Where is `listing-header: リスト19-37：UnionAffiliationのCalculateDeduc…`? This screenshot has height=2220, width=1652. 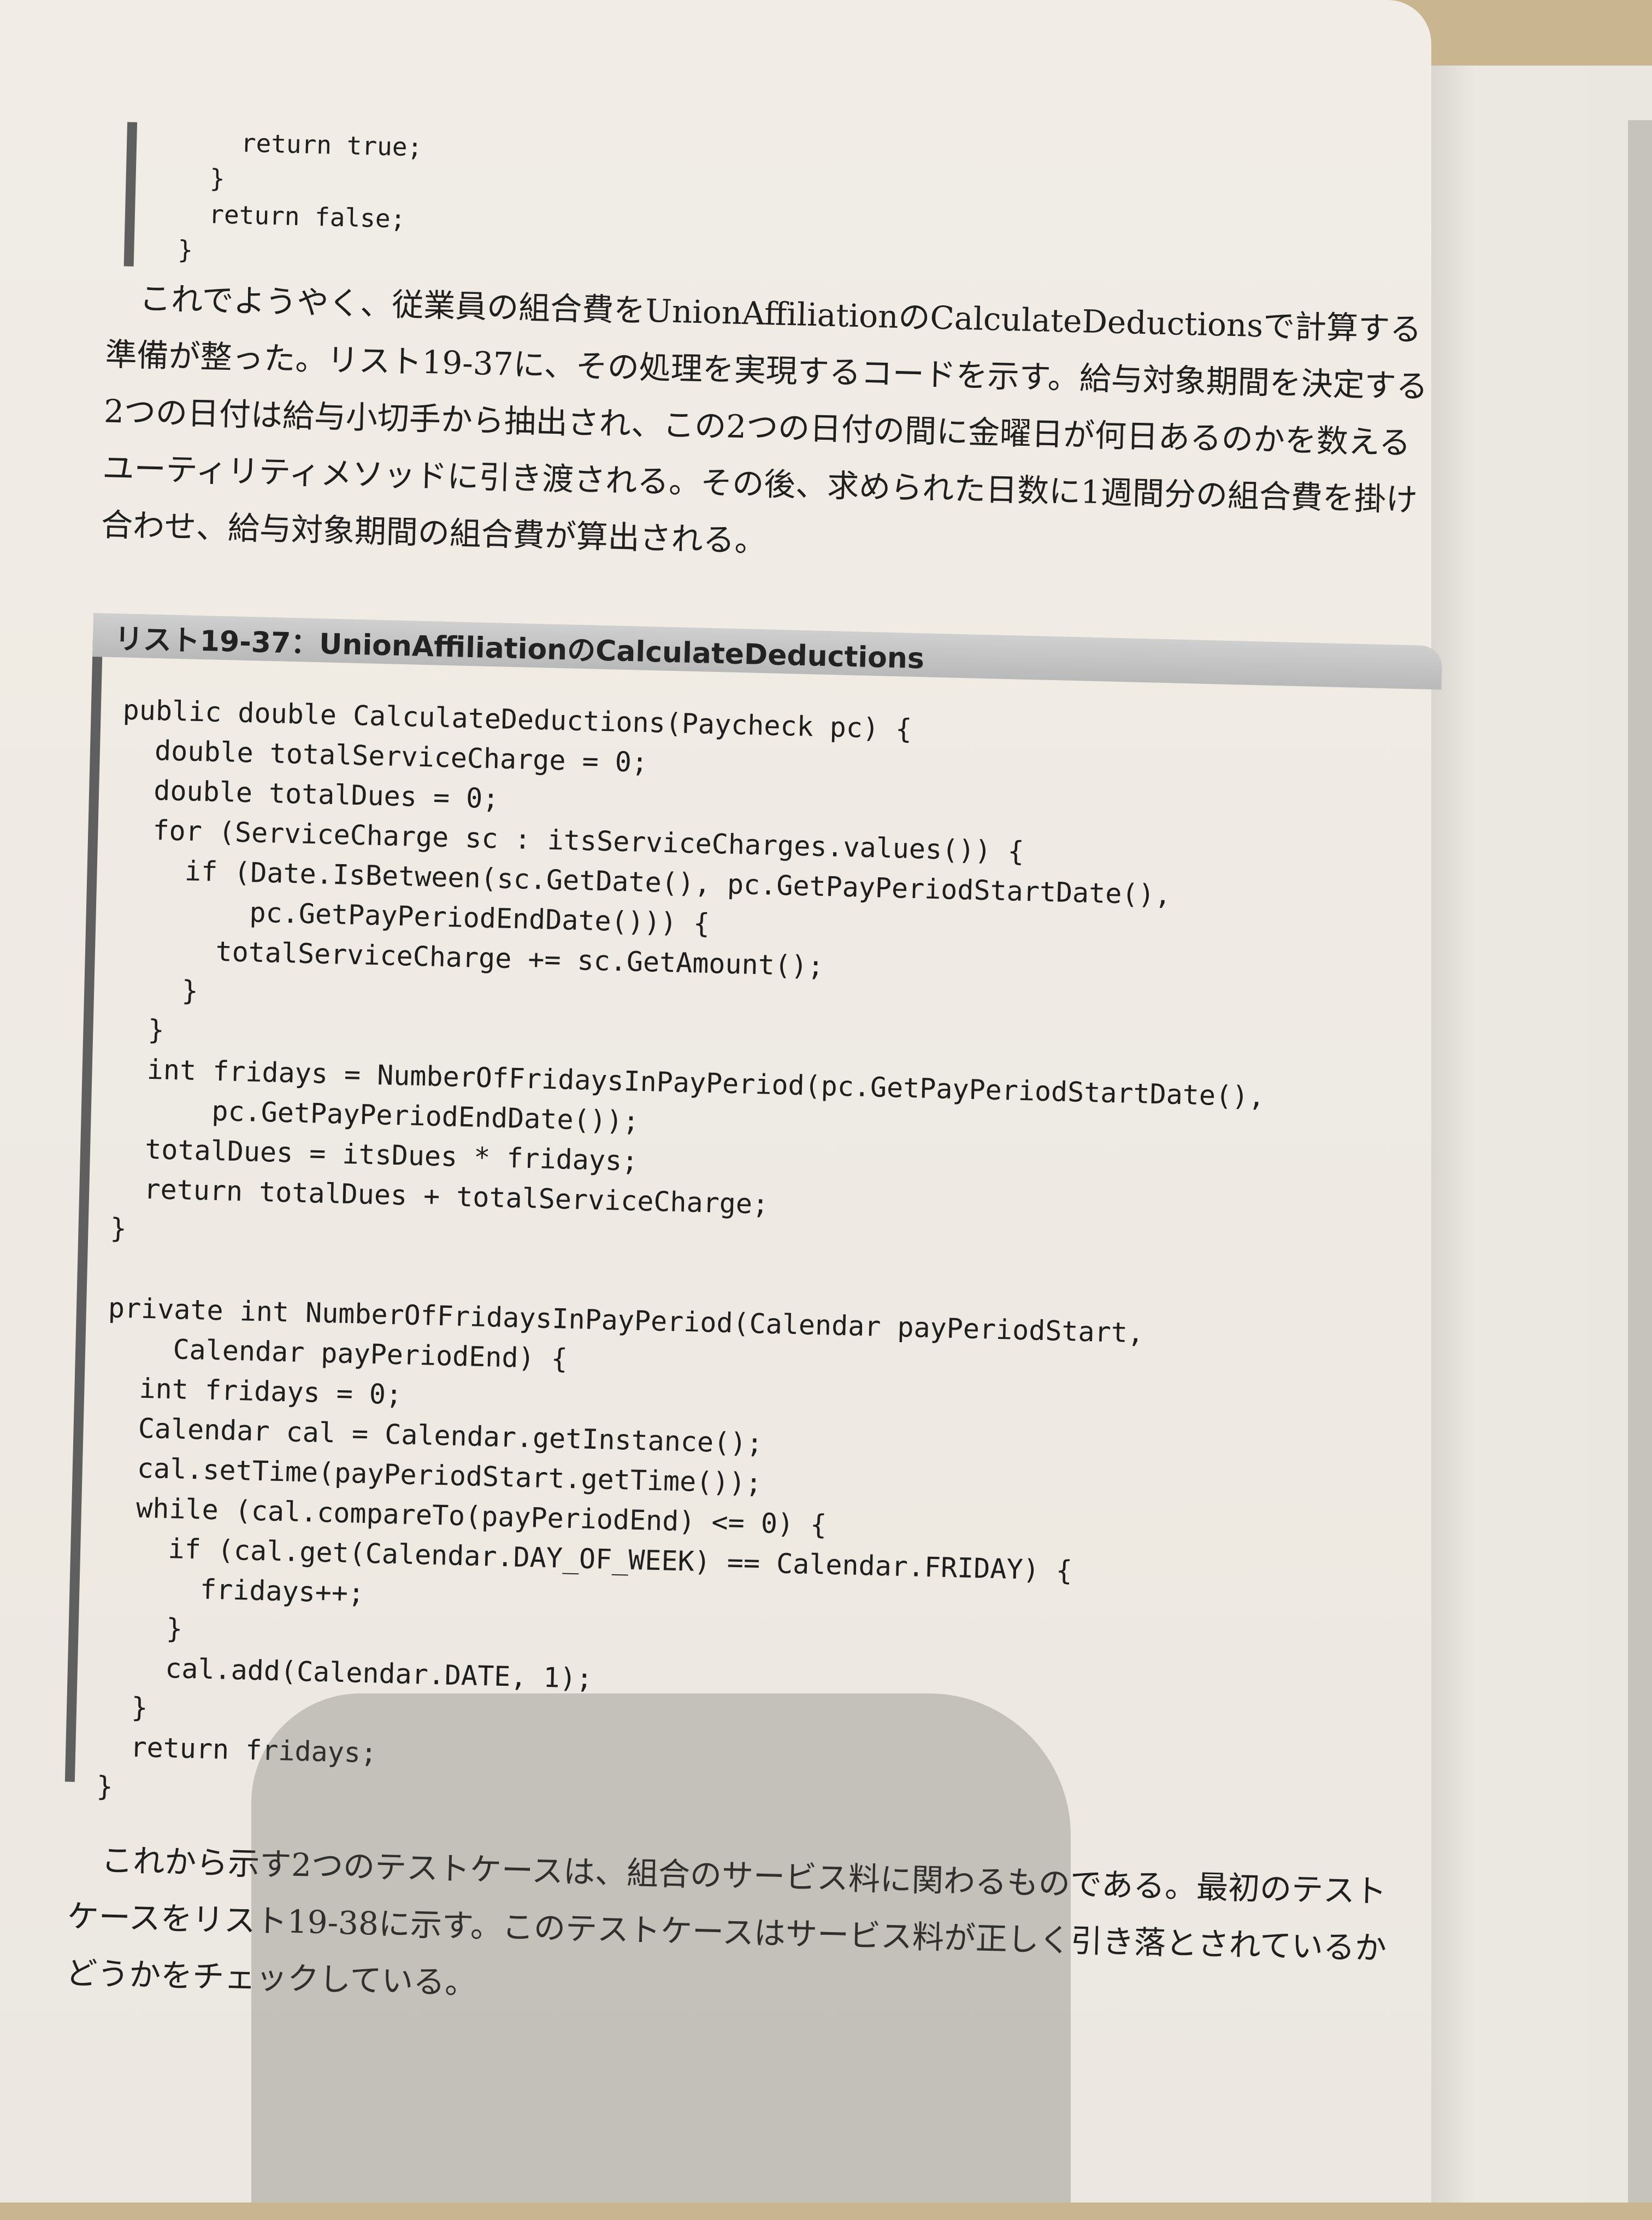 listing-header: リスト19-37：UnionAffiliationのCalculateDeduc… is located at coordinates (767, 651).